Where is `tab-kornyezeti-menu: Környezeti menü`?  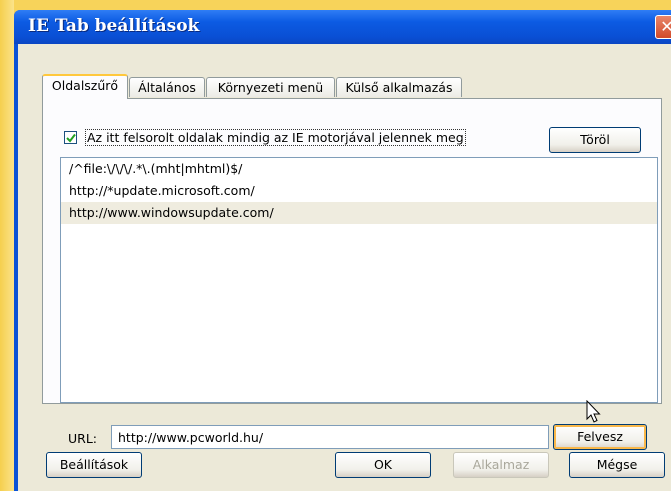 tab-kornyezeti-menu: Környezeti menü is located at coordinates (270, 87).